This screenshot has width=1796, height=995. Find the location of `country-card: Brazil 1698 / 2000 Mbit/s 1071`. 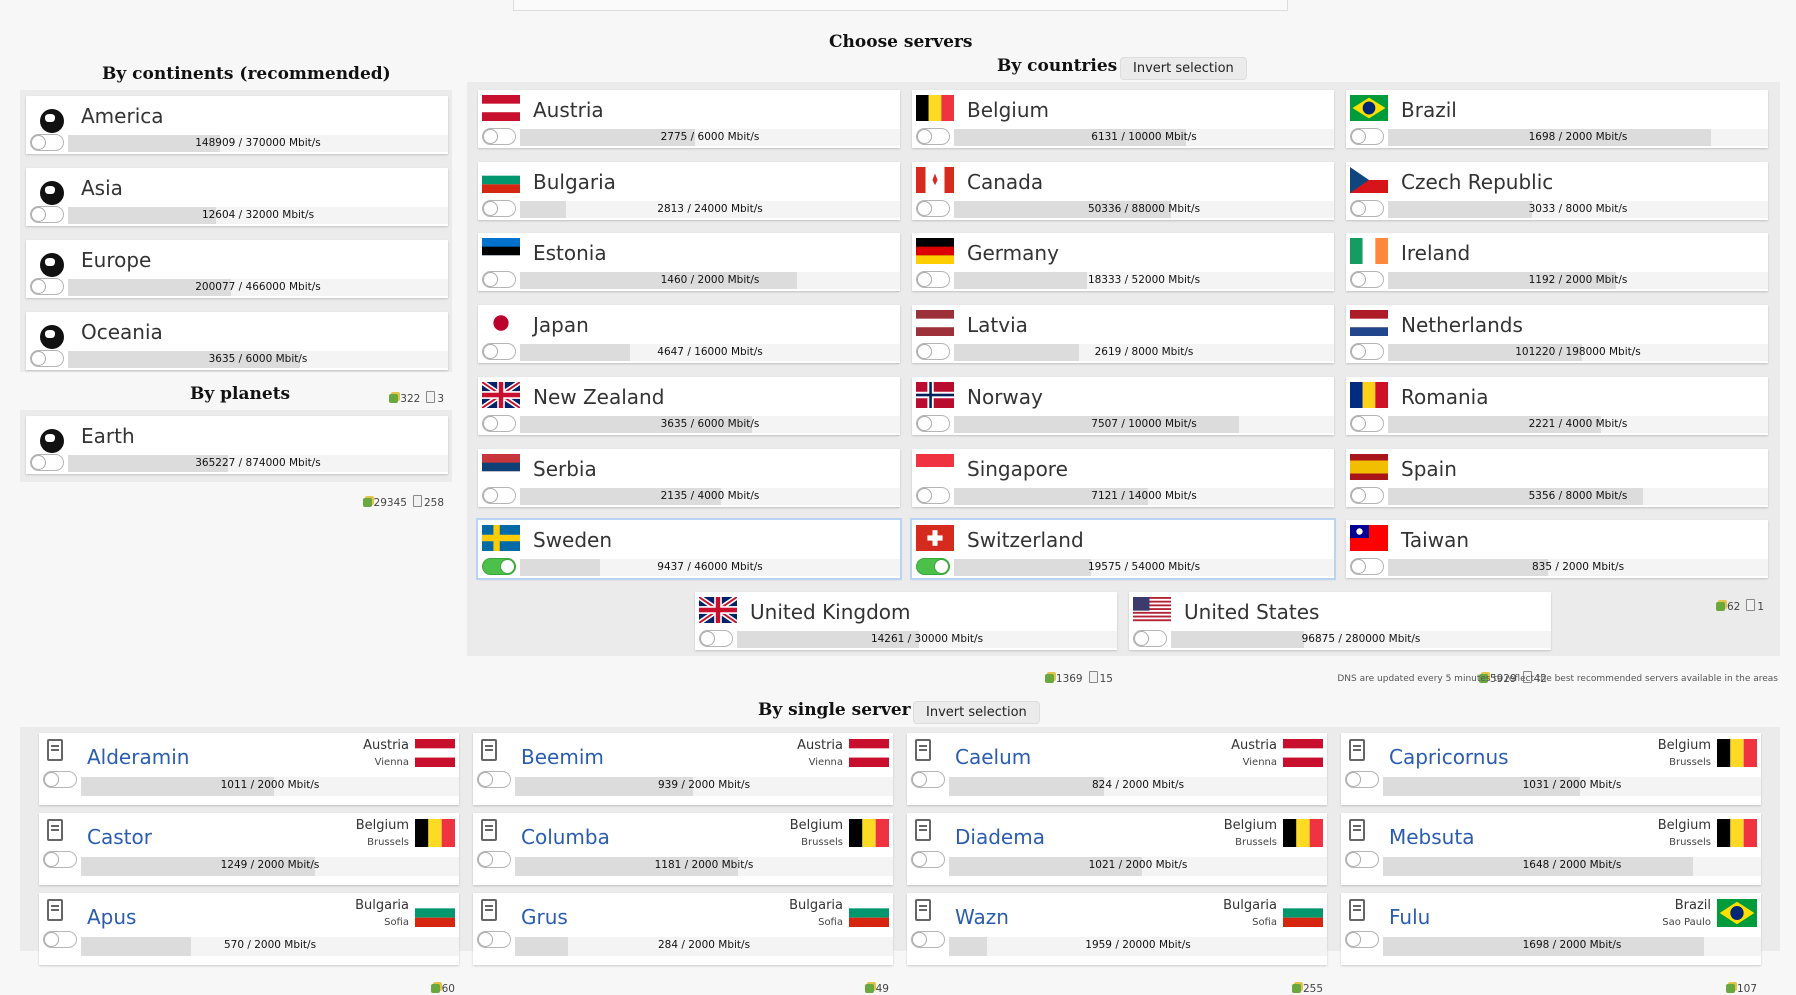

country-card: Brazil 1698 / 2000 Mbit/s 1071 is located at coordinates (1557, 136).